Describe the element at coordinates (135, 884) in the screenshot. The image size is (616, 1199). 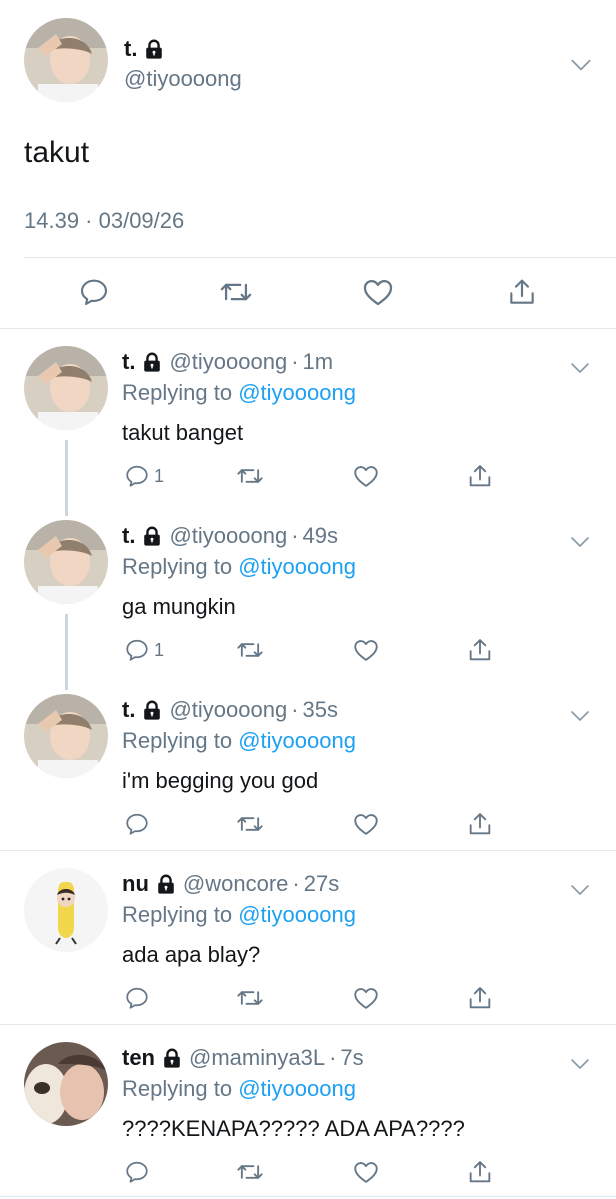
I see `author-name: nu` at that location.